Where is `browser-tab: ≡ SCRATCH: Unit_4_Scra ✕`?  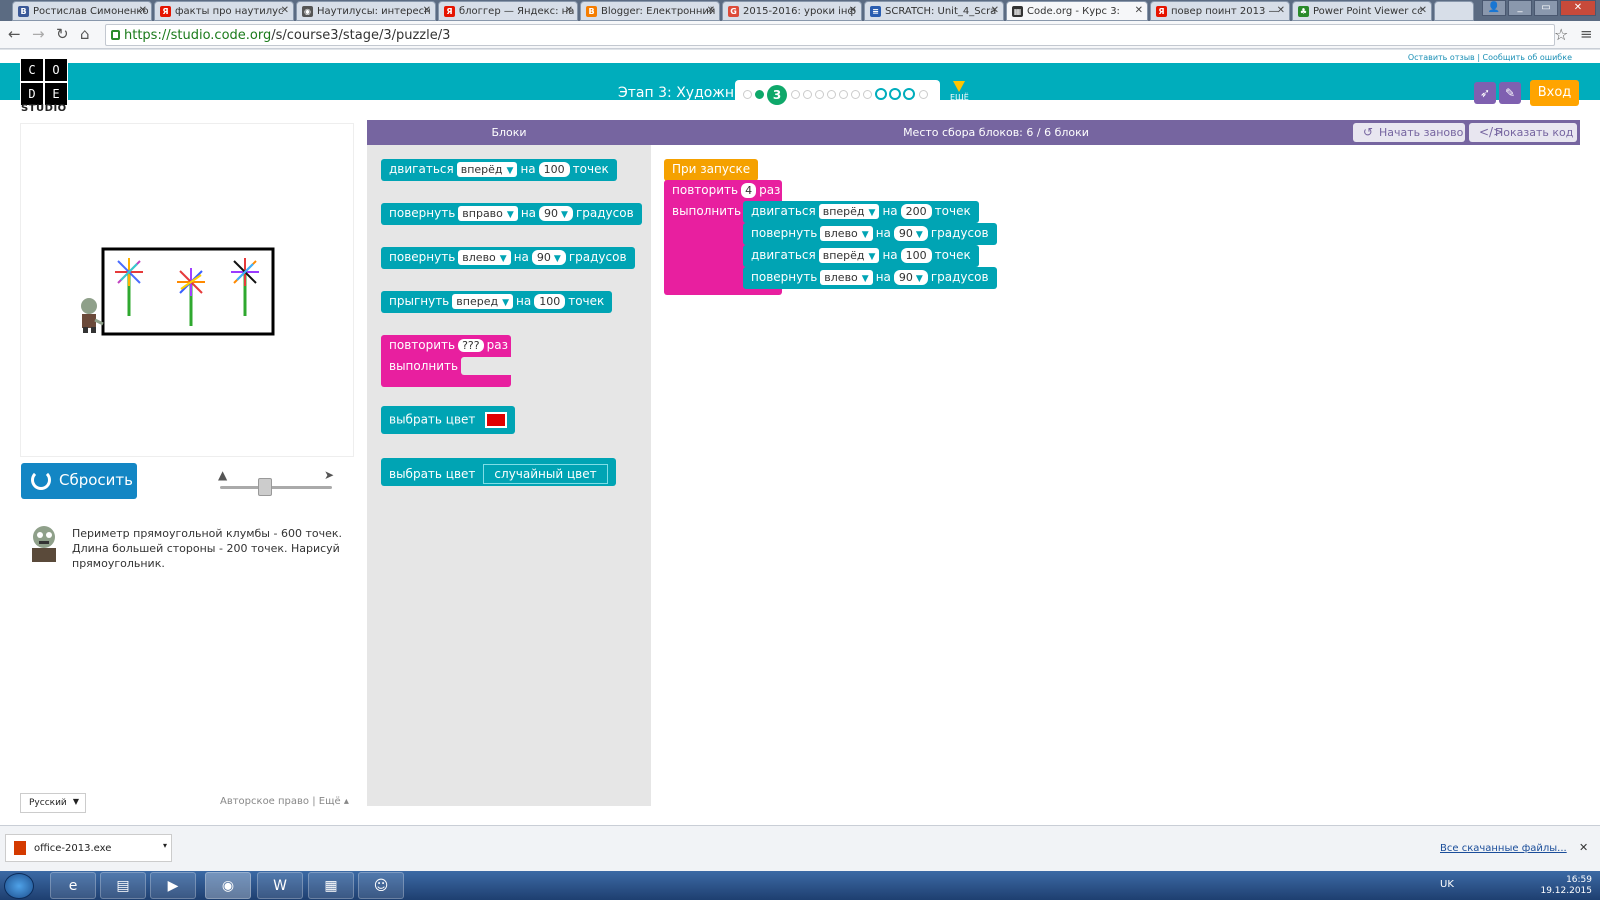
browser-tab: ≡ SCRATCH: Unit_4_Scra ✕ is located at coordinates (934, 11).